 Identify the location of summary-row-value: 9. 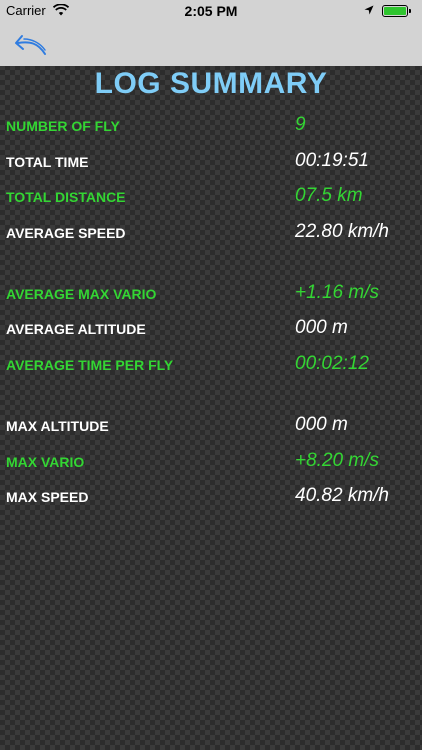
(300, 124).